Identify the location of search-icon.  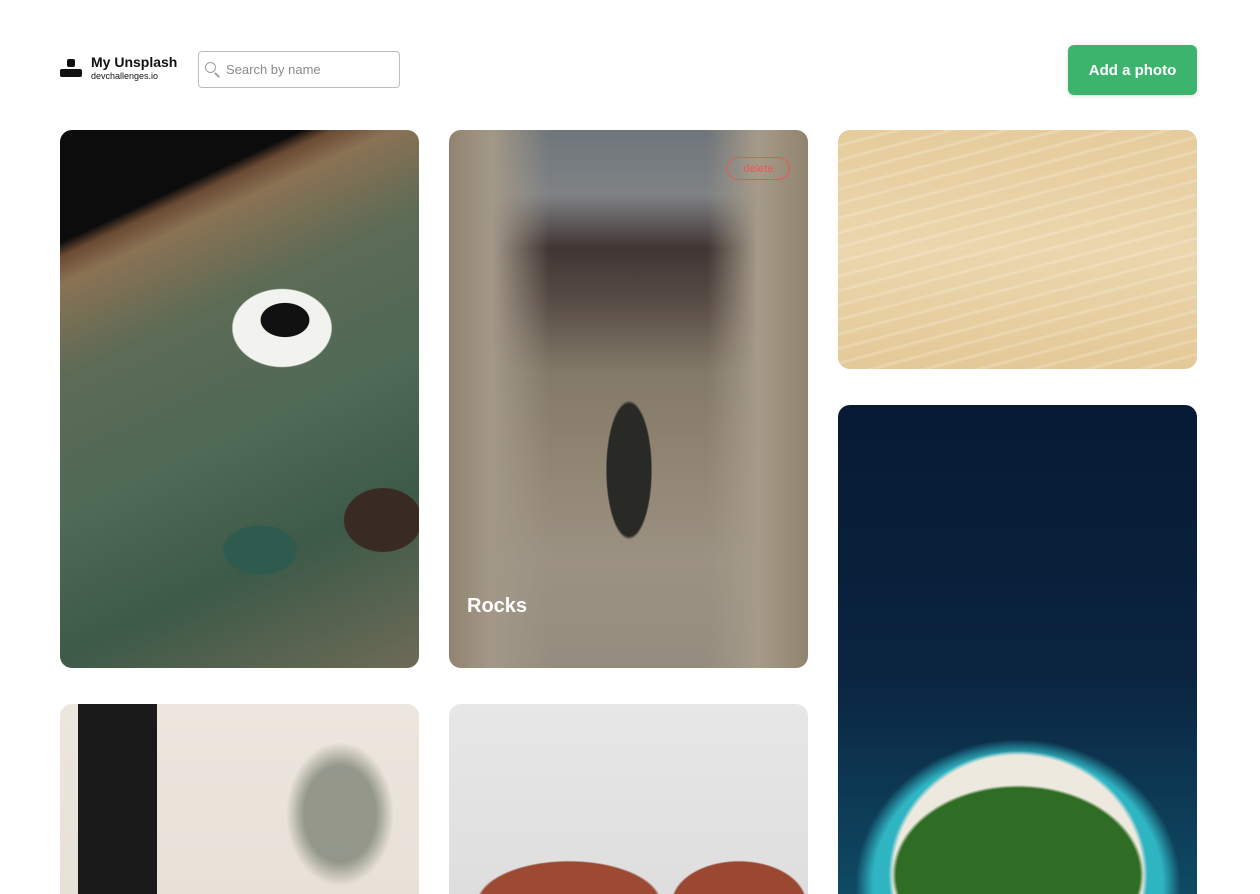
(213, 69).